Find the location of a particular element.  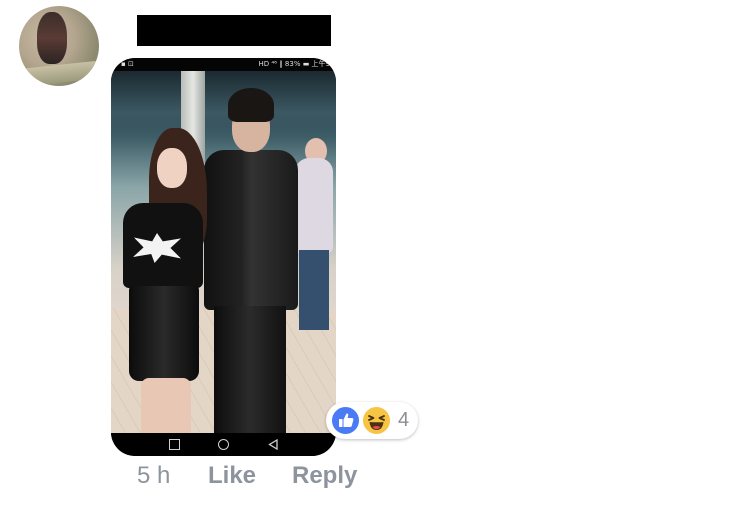

reactions-summary: 4 is located at coordinates (372, 420).